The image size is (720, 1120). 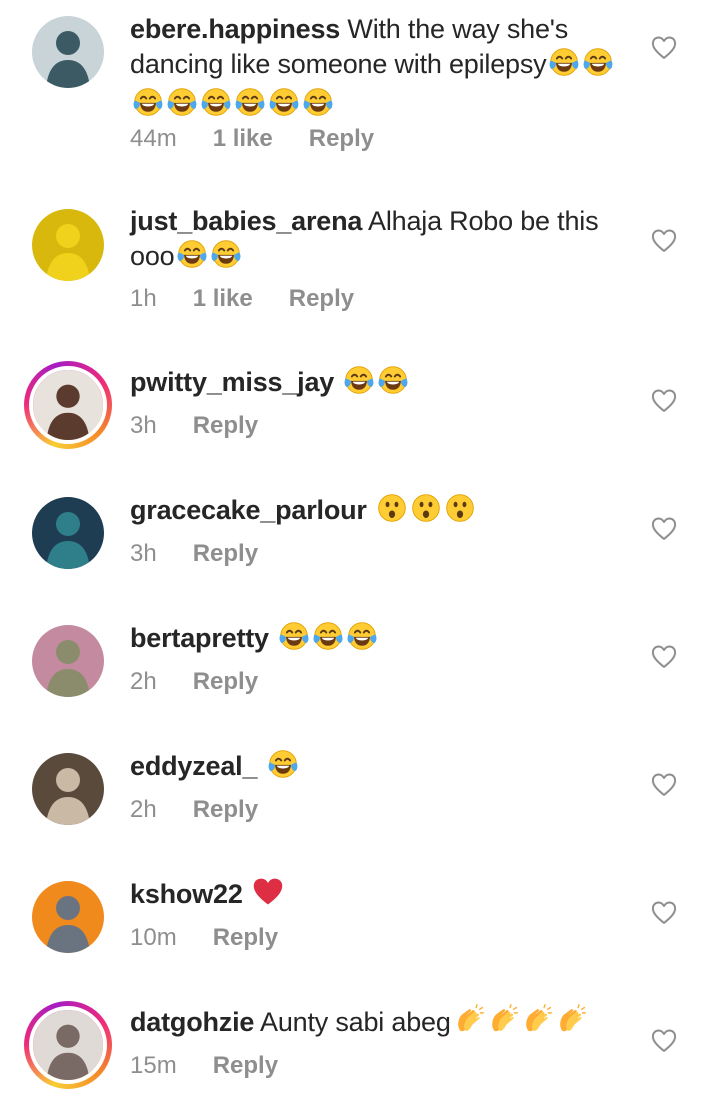 What do you see at coordinates (199, 638) in the screenshot?
I see `comment-username: bertapretty` at bounding box center [199, 638].